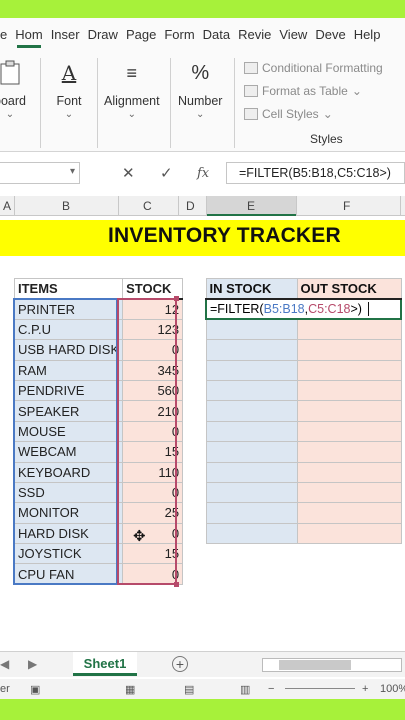 This screenshot has width=405, height=720. I want to click on in-stock-header: IN STOCK, so click(251, 288).